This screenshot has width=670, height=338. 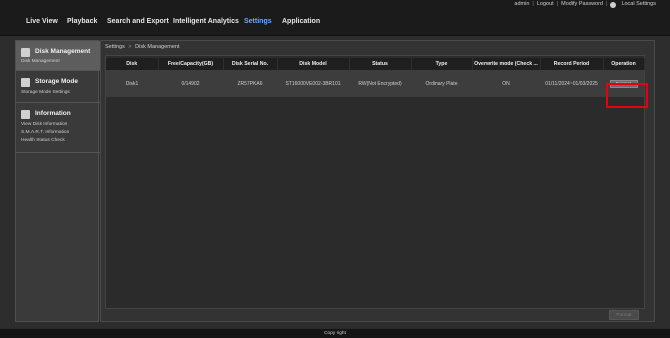 I want to click on cell-status: RW(Not Encrypted), so click(x=380, y=83).